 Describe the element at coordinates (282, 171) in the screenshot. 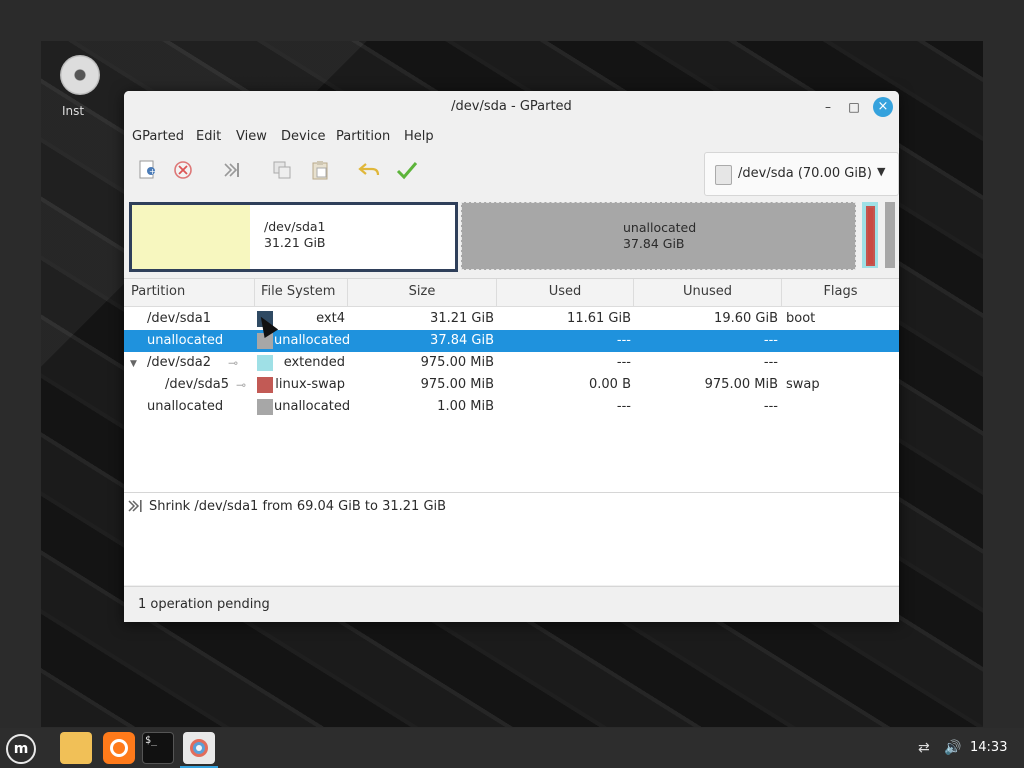

I see `copy-icon` at that location.